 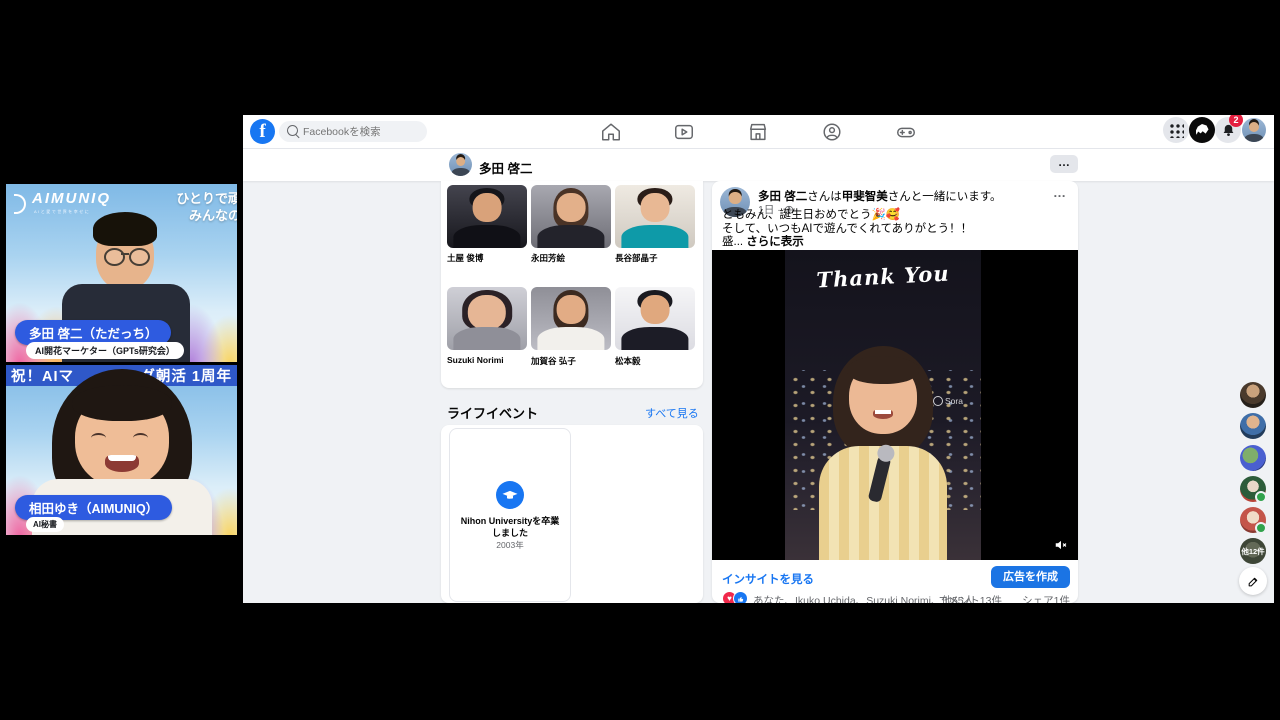 What do you see at coordinates (1254, 130) in the screenshot?
I see `account-avatar` at bounding box center [1254, 130].